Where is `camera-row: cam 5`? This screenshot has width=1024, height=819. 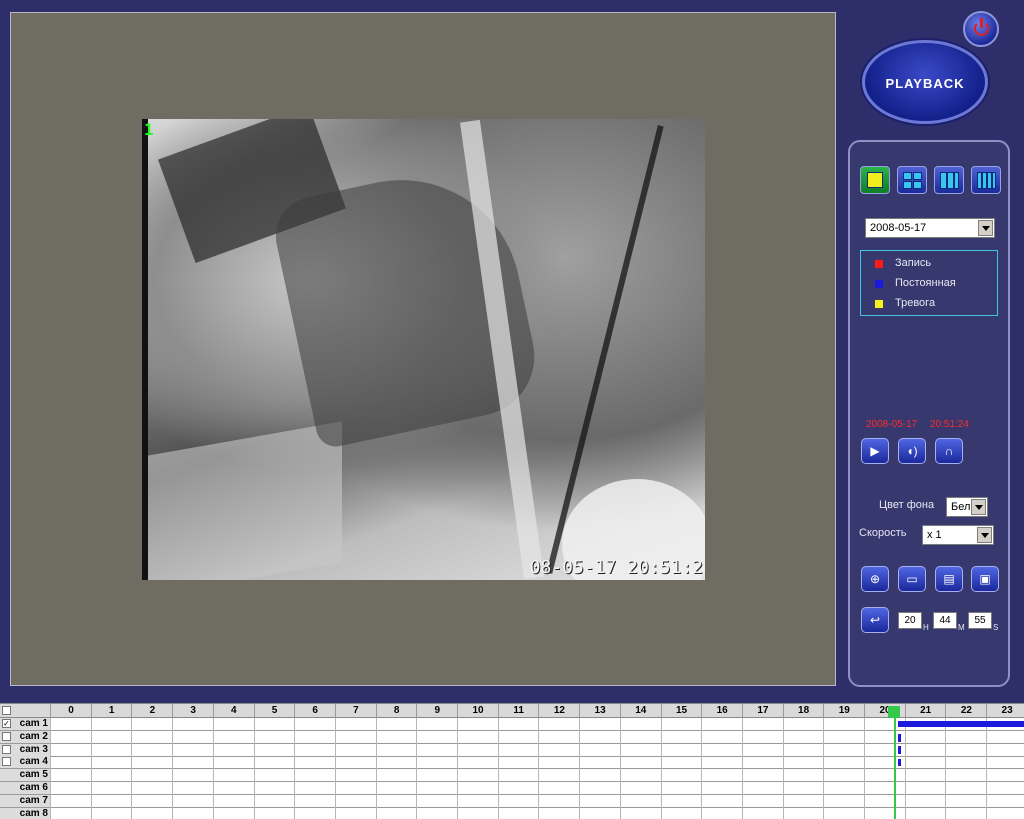
camera-row: cam 5 is located at coordinates (512, 776).